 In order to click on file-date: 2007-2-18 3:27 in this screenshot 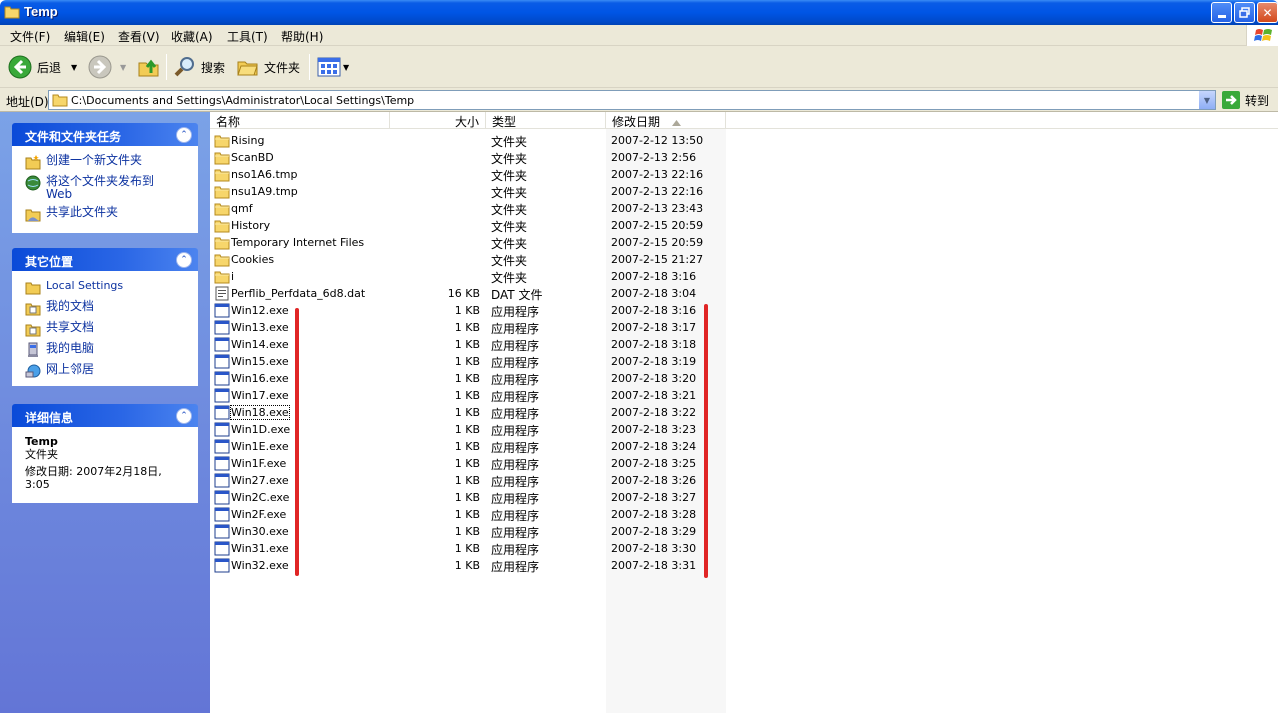, I will do `click(654, 497)`.